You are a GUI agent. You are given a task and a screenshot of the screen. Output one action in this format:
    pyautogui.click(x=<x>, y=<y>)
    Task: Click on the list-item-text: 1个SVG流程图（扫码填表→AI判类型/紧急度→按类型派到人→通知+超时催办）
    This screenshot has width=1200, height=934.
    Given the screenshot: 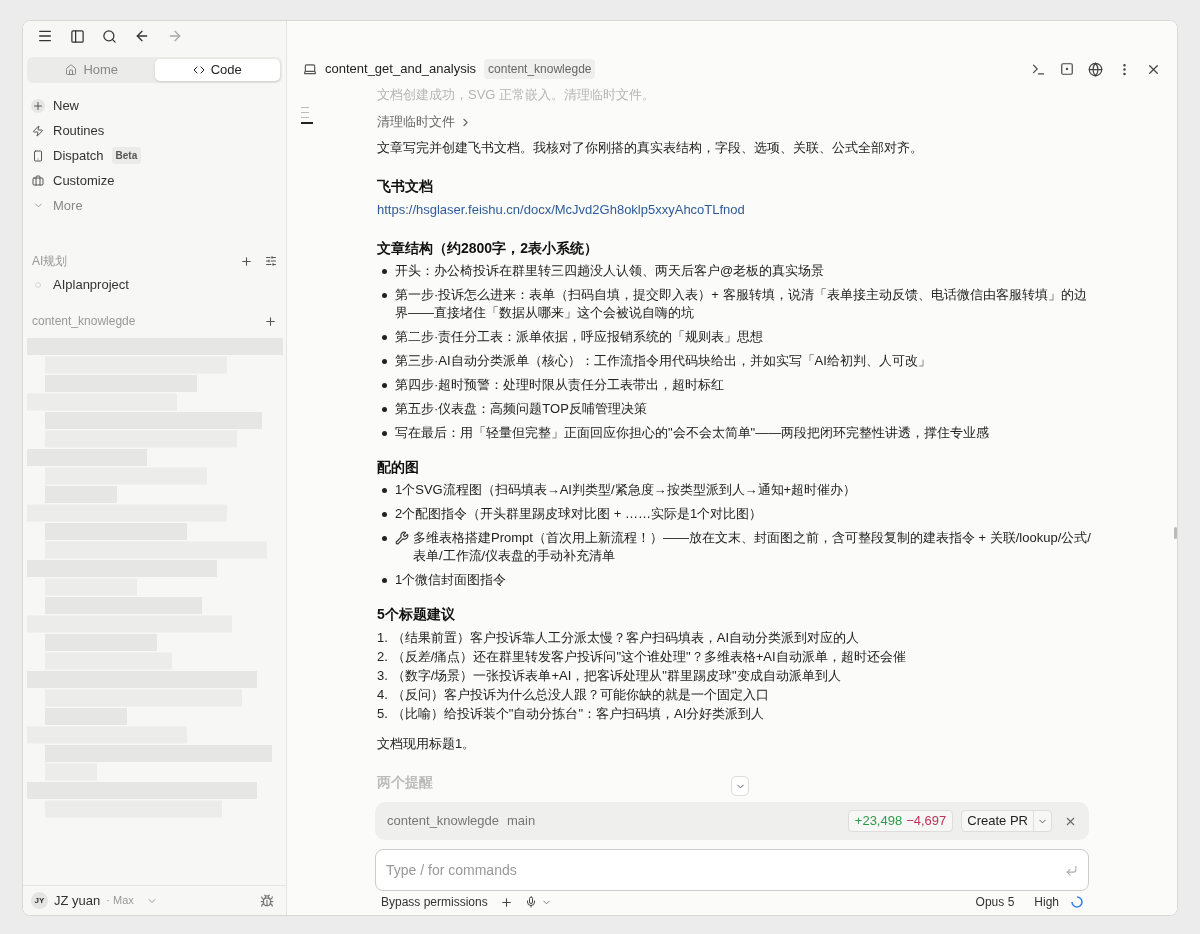 What is the action you would take?
    pyautogui.click(x=626, y=490)
    